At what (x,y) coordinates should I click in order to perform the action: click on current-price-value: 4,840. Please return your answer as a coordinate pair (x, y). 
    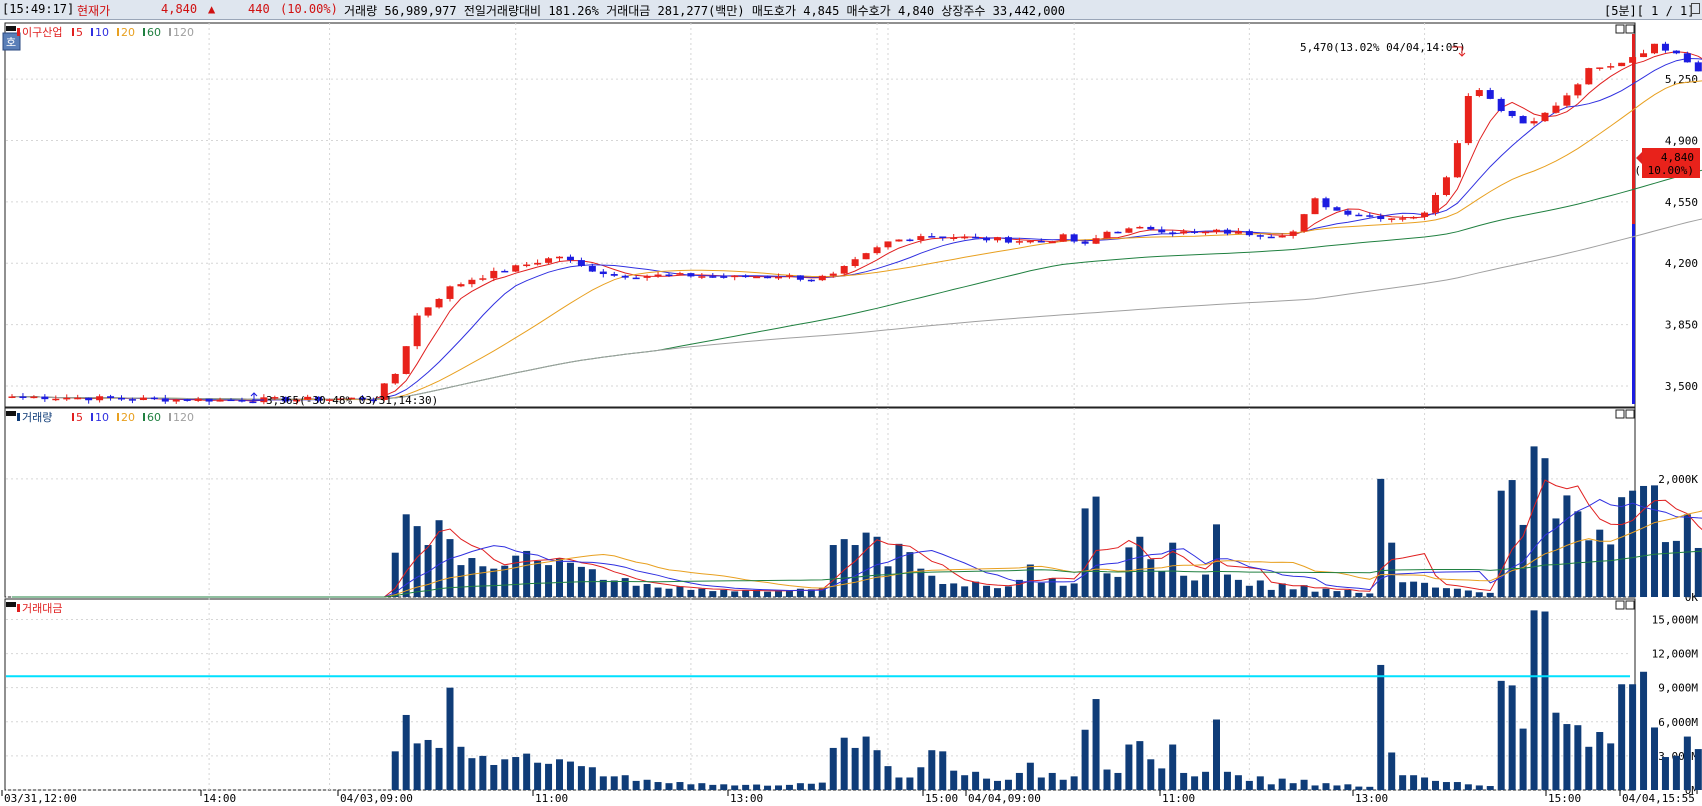
    Looking at the image, I should click on (179, 9).